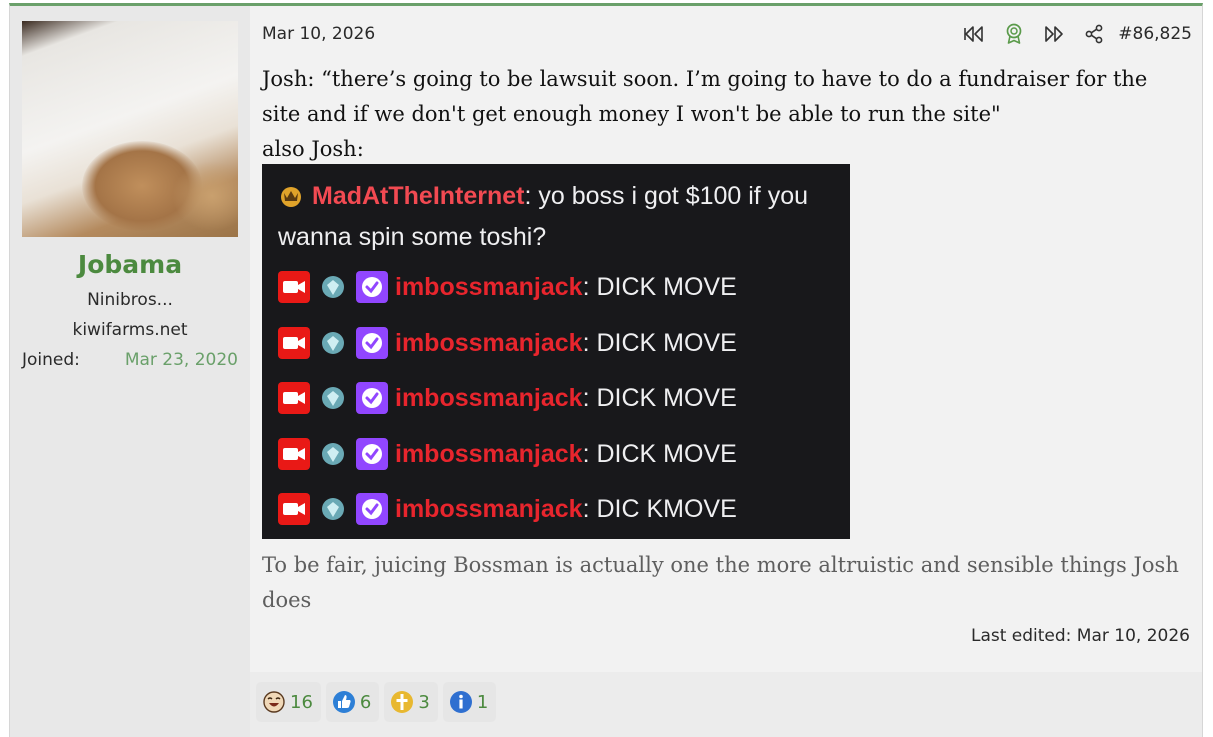 This screenshot has height=737, width=1213. What do you see at coordinates (1094, 34) in the screenshot?
I see `share-icon` at bounding box center [1094, 34].